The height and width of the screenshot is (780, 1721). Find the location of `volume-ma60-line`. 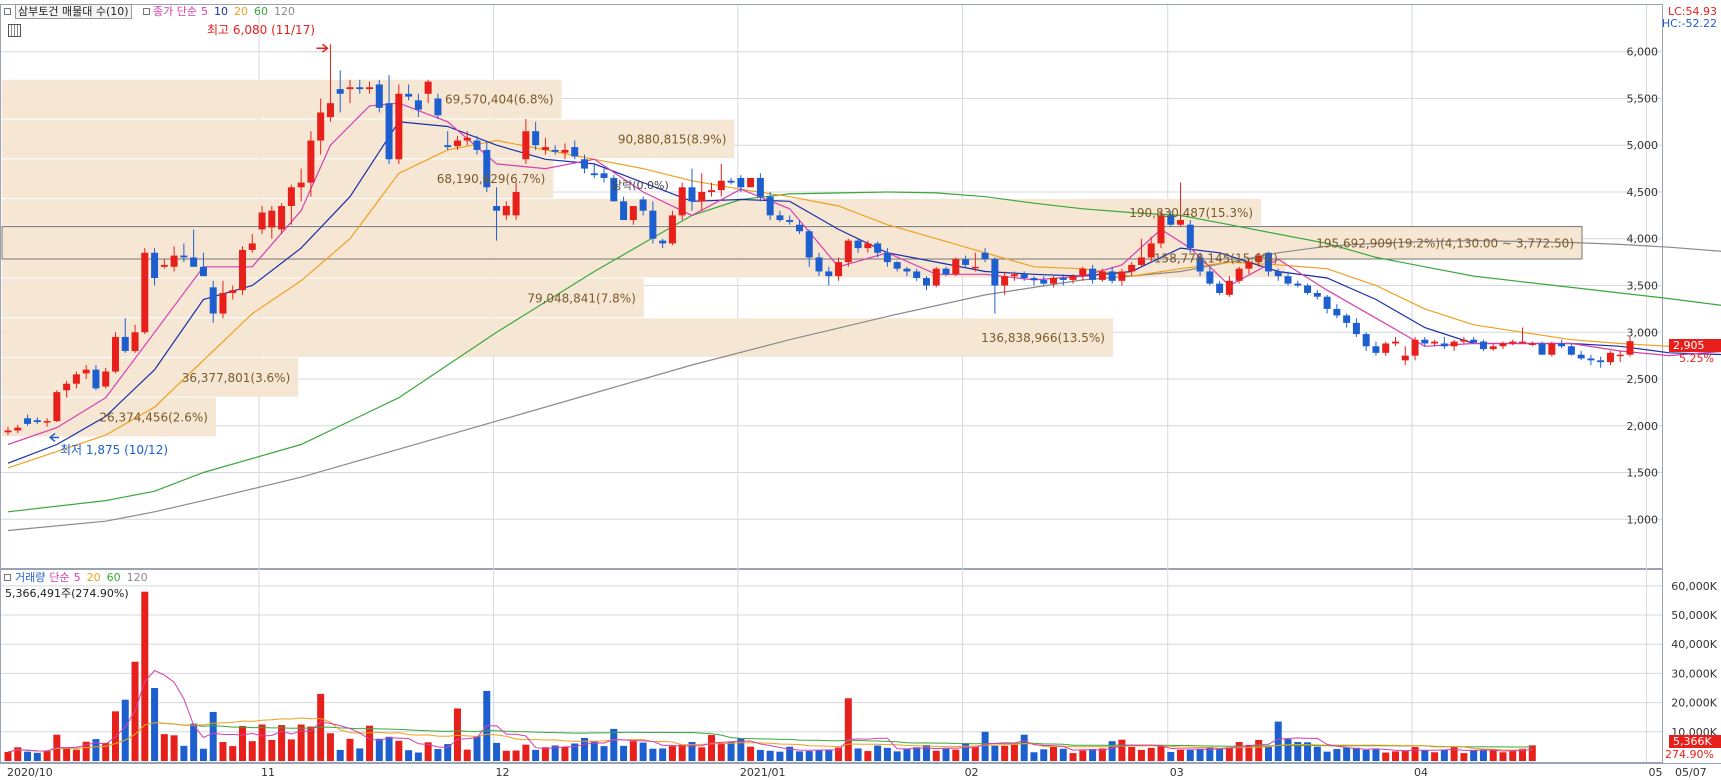

volume-ma60-line is located at coordinates (770, 737).